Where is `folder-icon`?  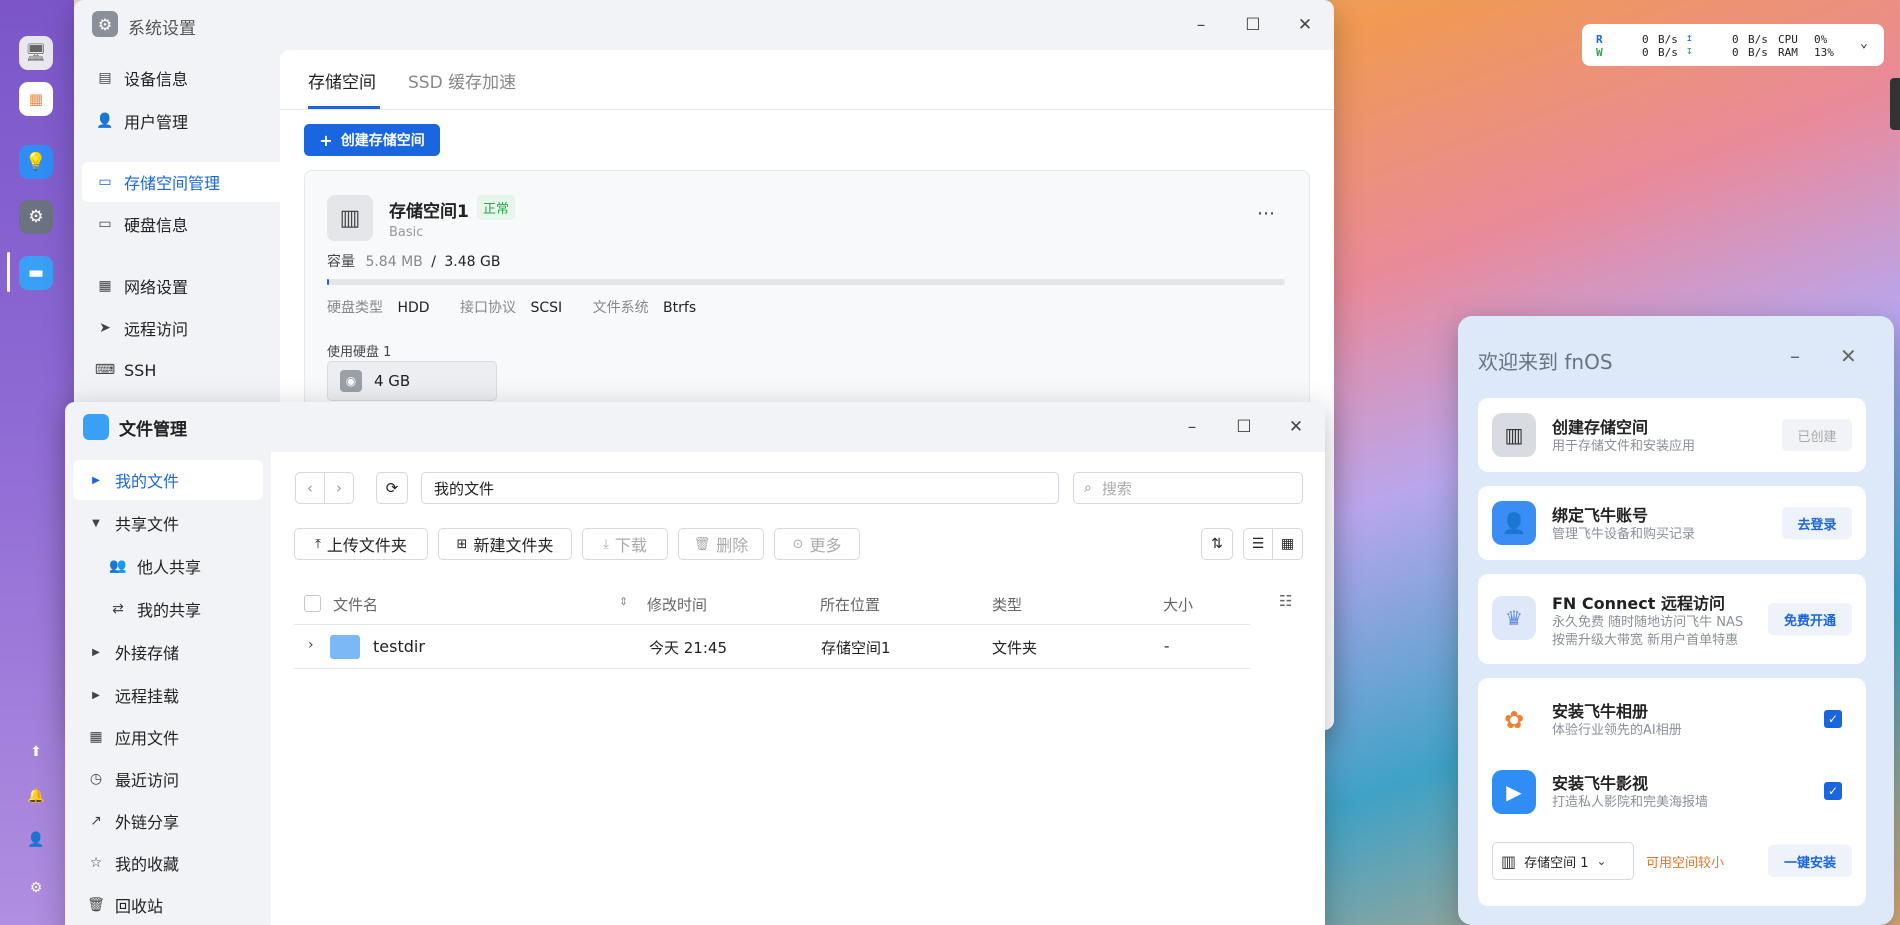 folder-icon is located at coordinates (345, 647).